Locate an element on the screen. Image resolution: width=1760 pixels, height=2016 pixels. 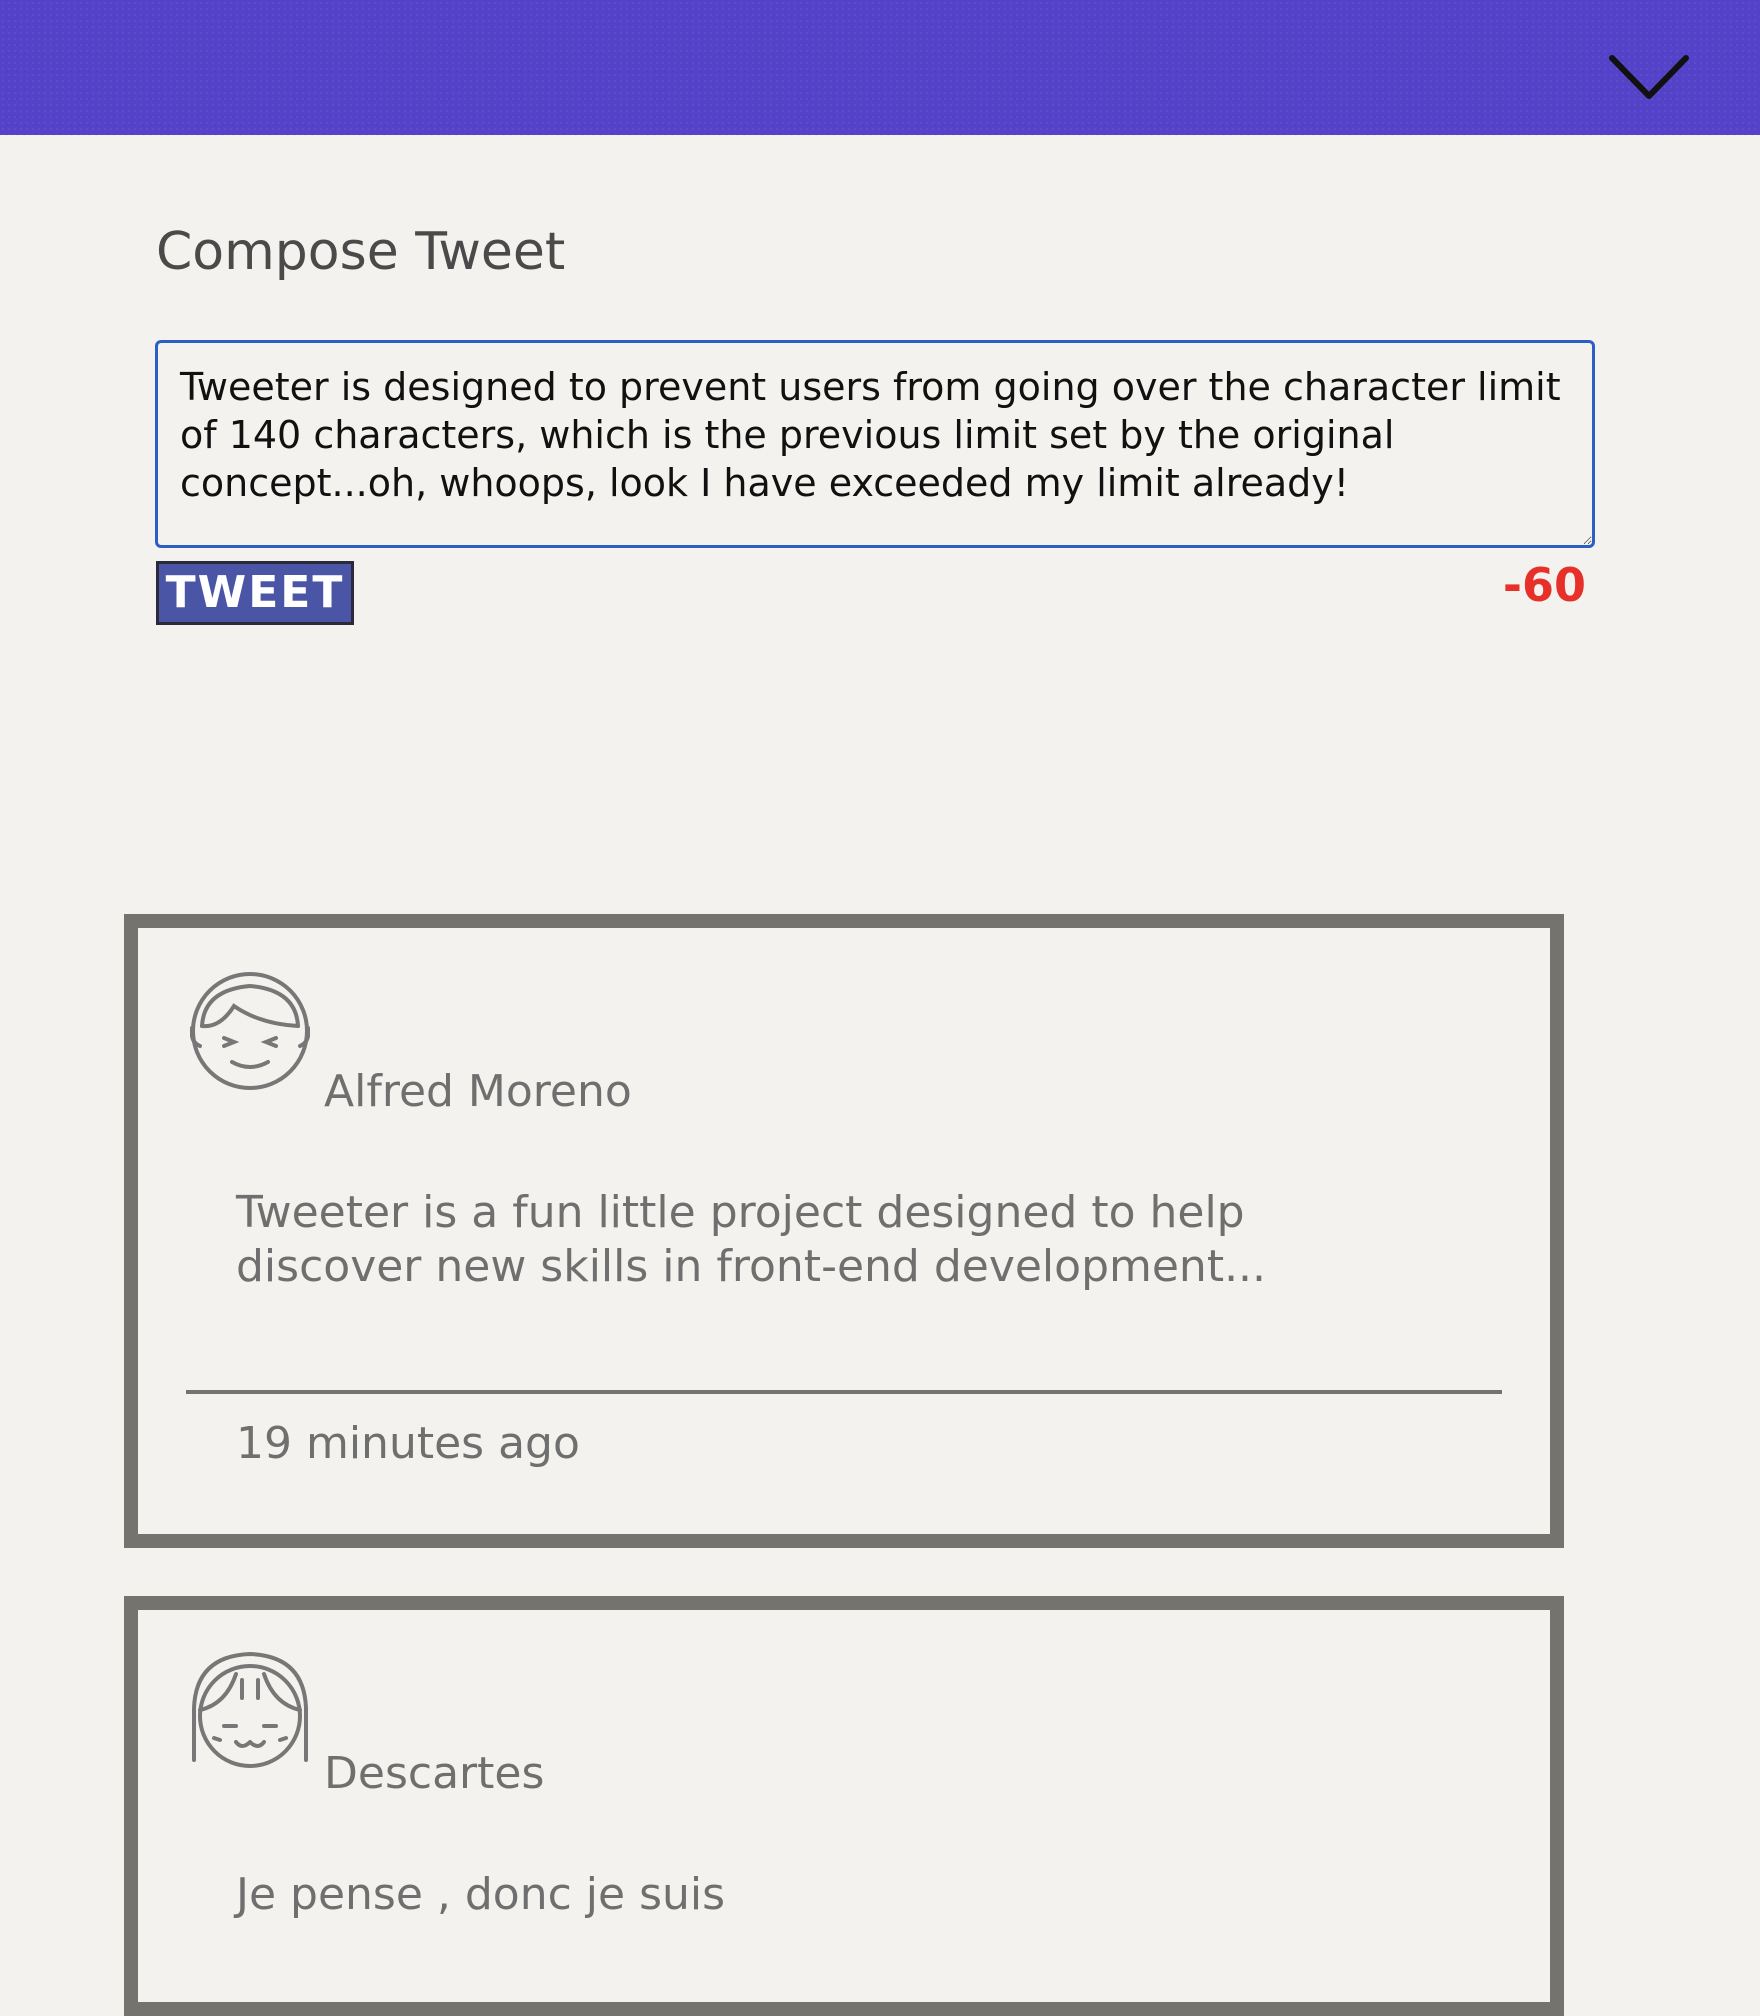
tweet-text: Je pense , donc je suis is located at coordinates (481, 1894).